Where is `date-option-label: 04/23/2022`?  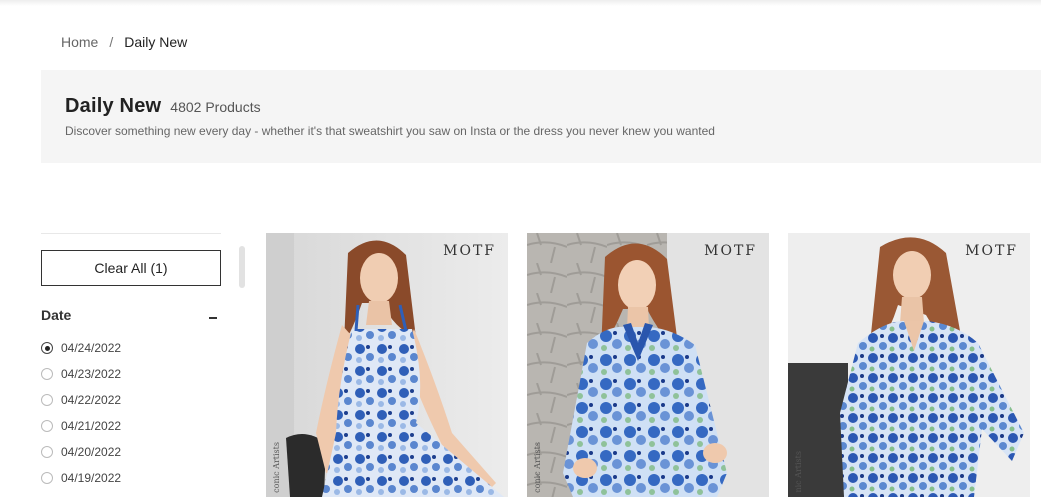 date-option-label: 04/23/2022 is located at coordinates (91, 374).